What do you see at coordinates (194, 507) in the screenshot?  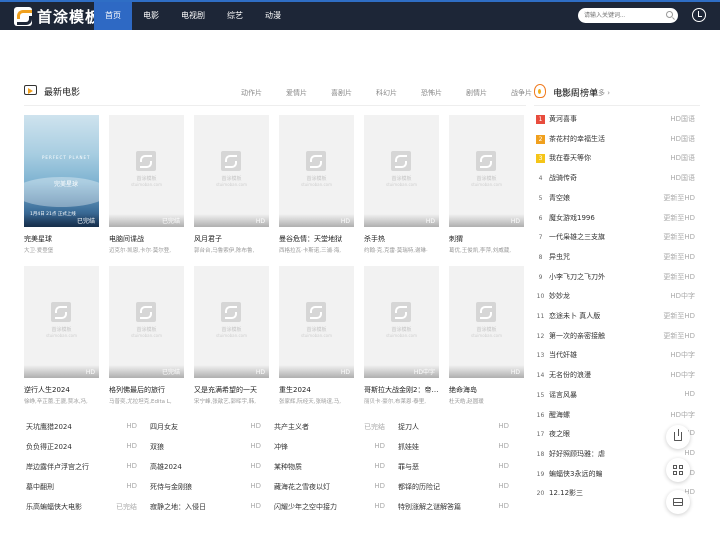 I see `list-item-title: 寂静之地：入侵日` at bounding box center [194, 507].